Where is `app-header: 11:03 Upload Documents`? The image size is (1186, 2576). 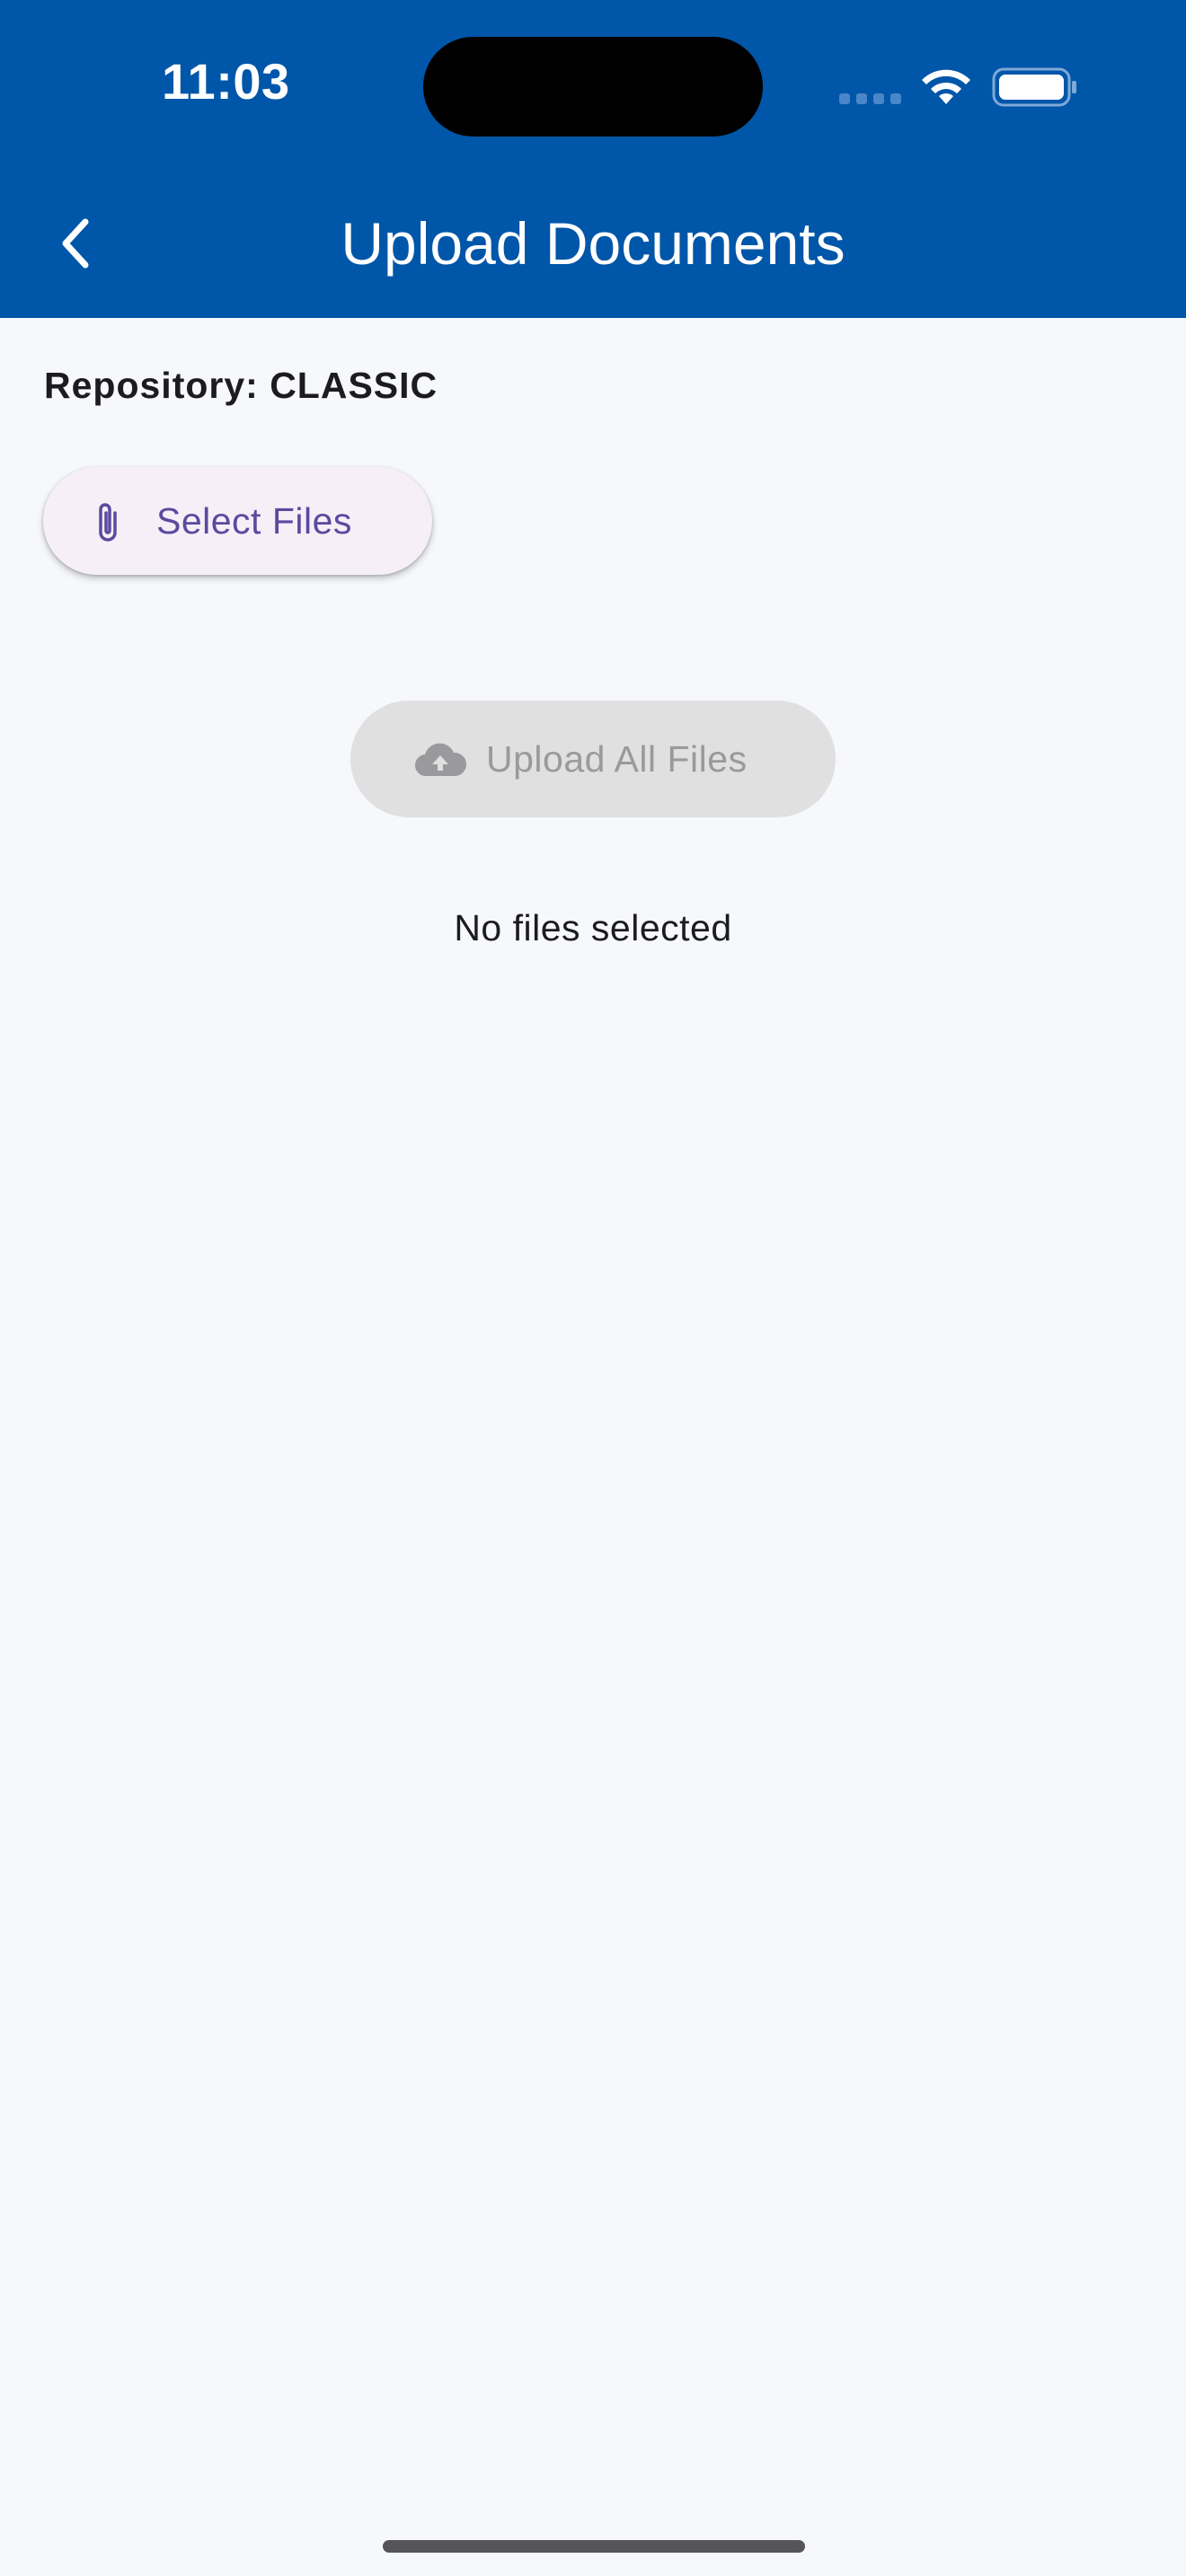
app-header: 11:03 Upload Documents is located at coordinates (593, 159).